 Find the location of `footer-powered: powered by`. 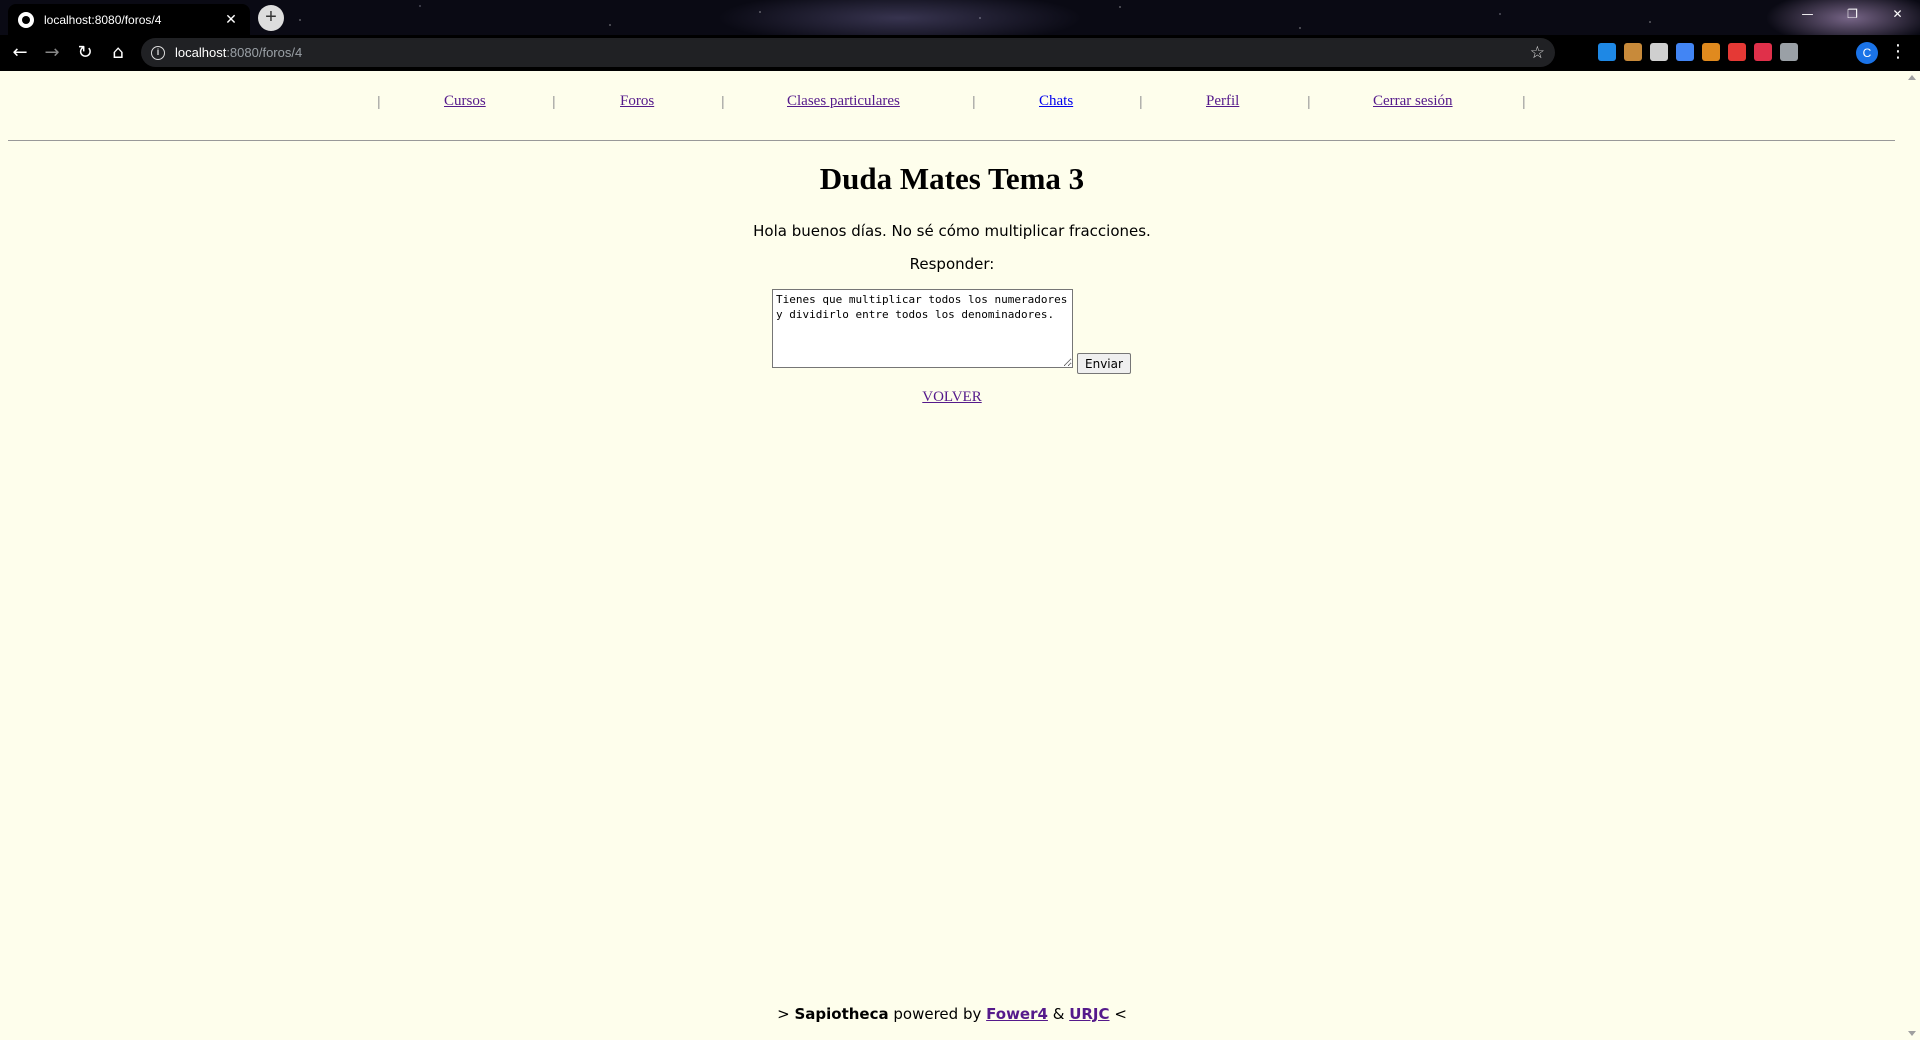

footer-powered: powered by is located at coordinates (937, 1014).